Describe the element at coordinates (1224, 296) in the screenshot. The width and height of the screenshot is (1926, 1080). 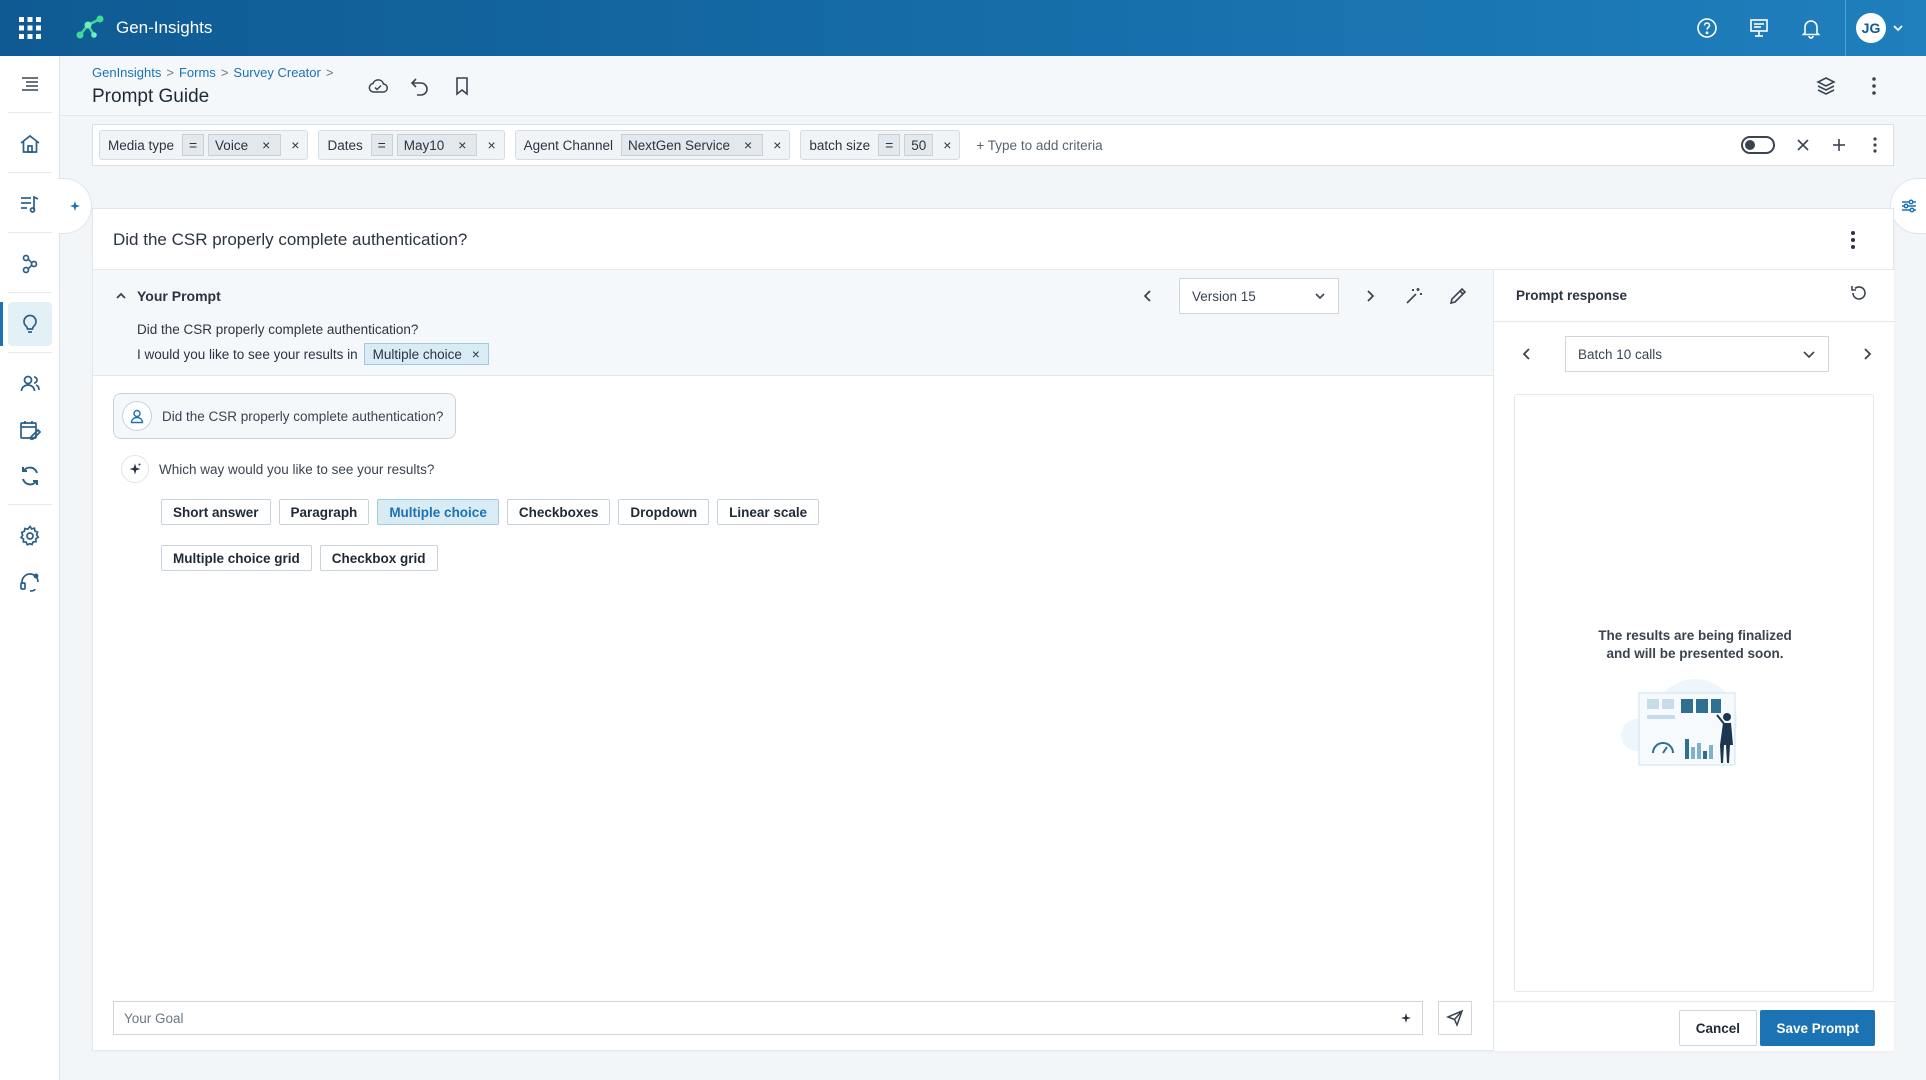
I see `version-value: Version 15` at that location.